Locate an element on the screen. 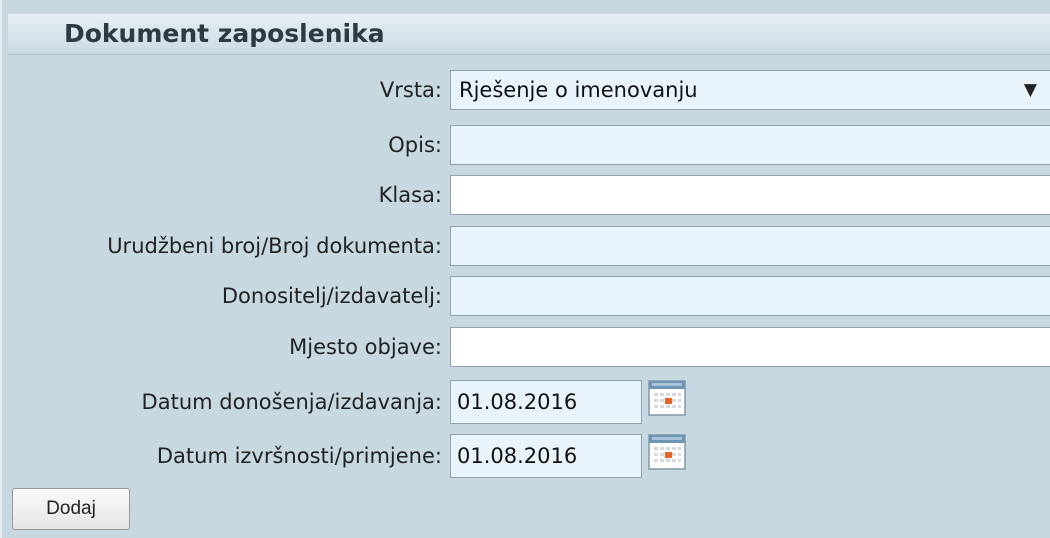 The height and width of the screenshot is (538, 1050). dropdown-arrow-icon: ▼ is located at coordinates (1030, 90).